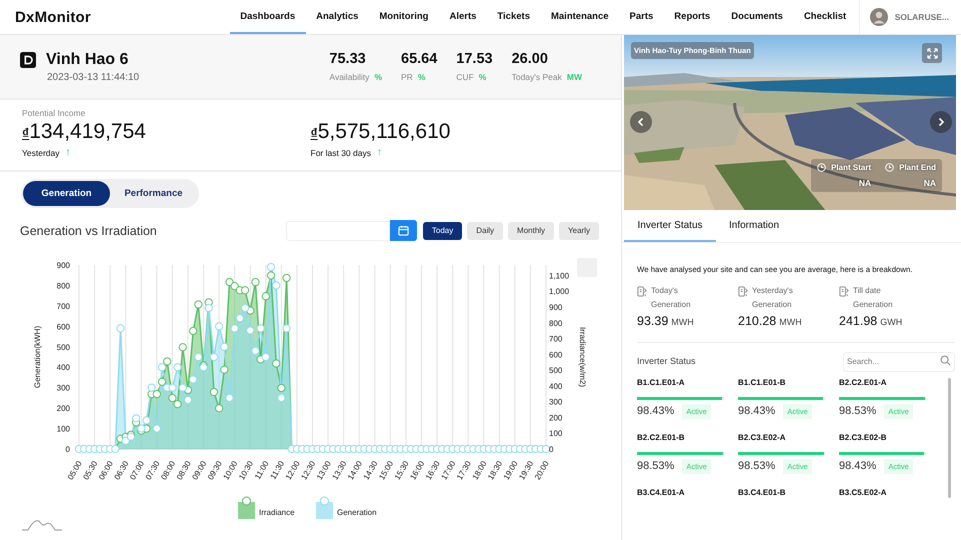 This screenshot has width=961, height=540. Describe the element at coordinates (687, 382) in the screenshot. I see `inverter-name: B1.C1.E01-A` at that location.